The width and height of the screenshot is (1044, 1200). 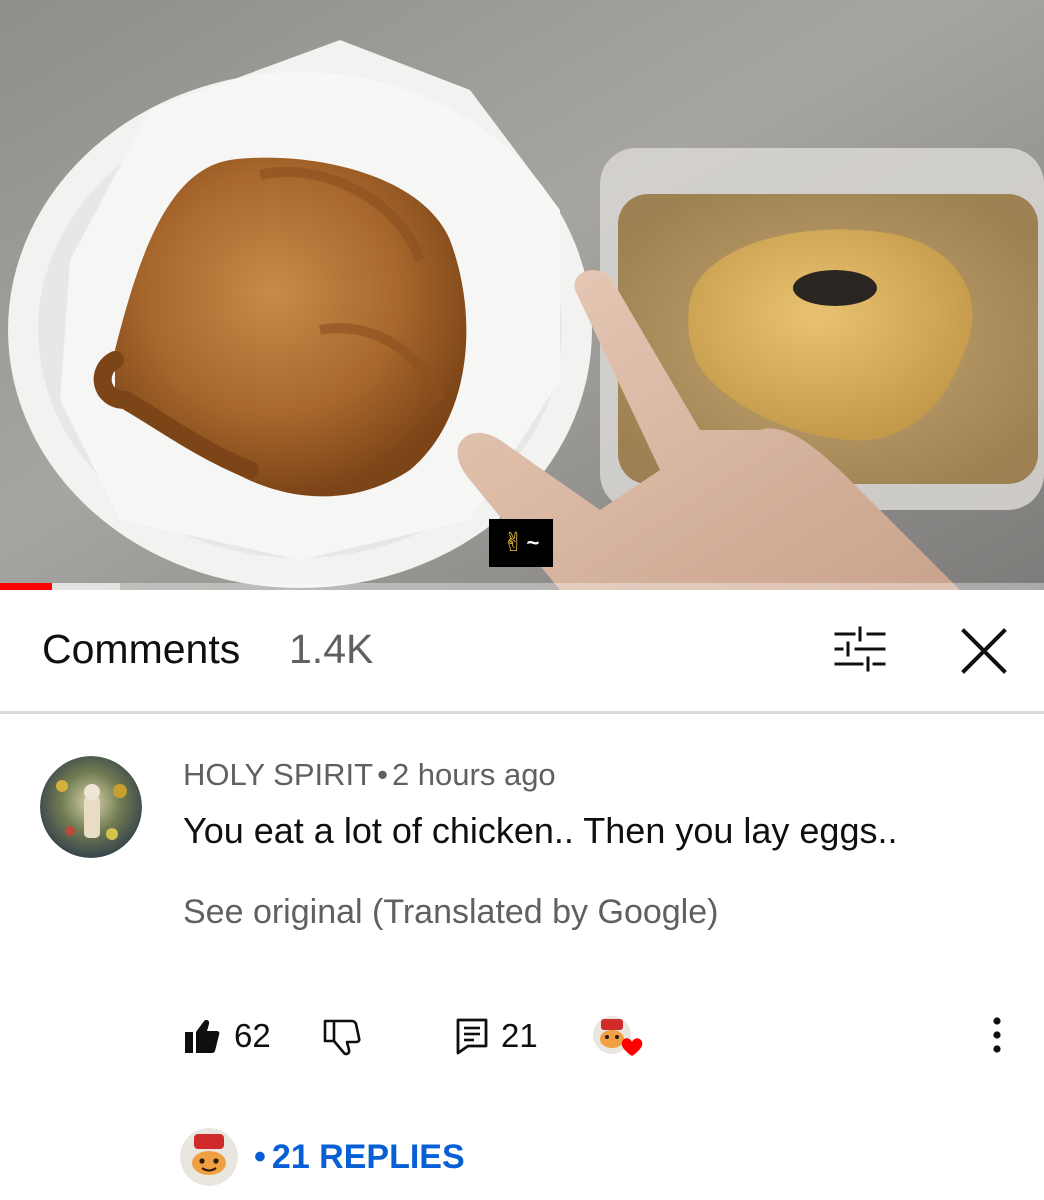 What do you see at coordinates (519, 1035) in the screenshot?
I see `reply-count: 21` at bounding box center [519, 1035].